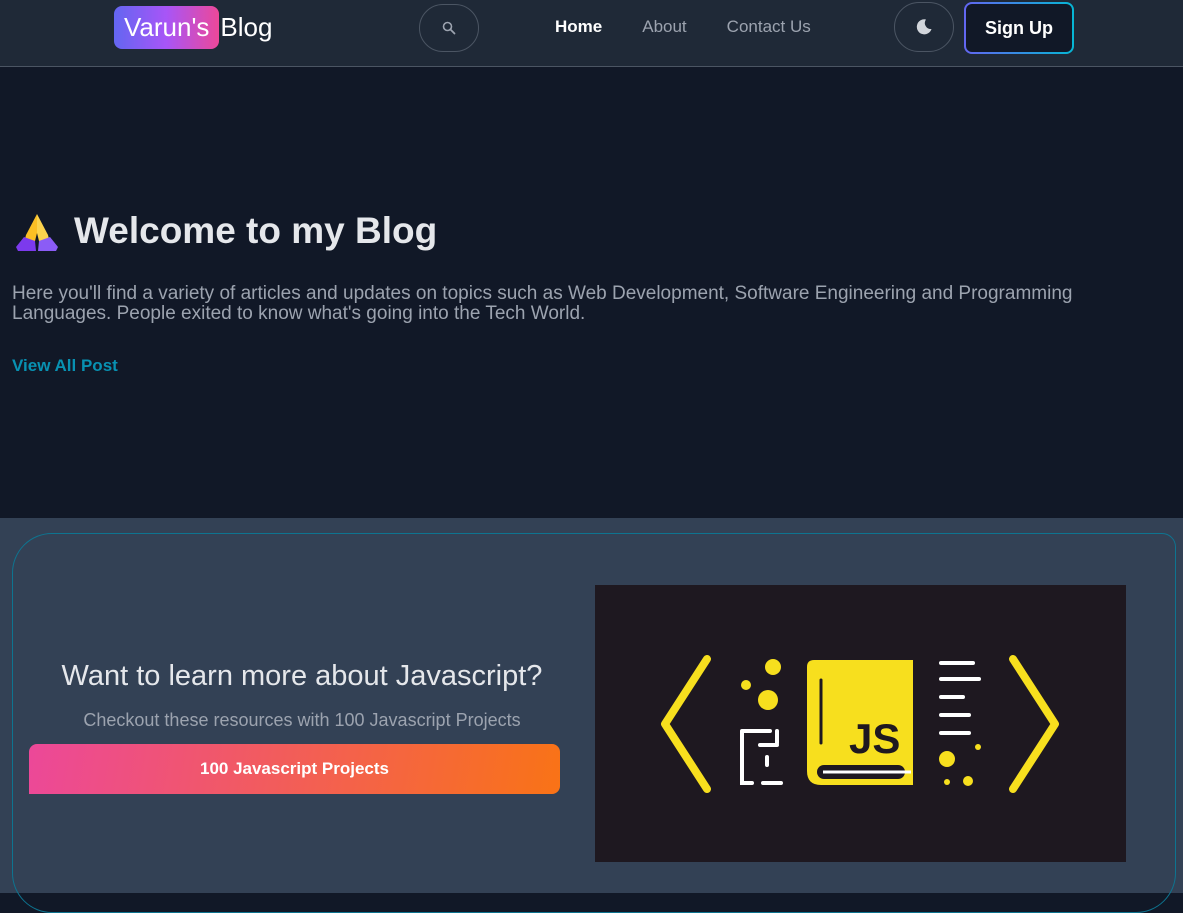 The width and height of the screenshot is (1183, 913). I want to click on javascript-projects-button: 100 Javascript Projects, so click(294, 769).